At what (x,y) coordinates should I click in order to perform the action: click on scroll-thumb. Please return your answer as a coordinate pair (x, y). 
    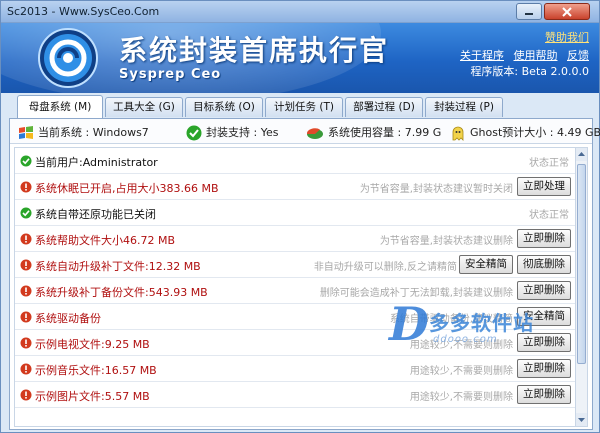
    Looking at the image, I should click on (581, 264).